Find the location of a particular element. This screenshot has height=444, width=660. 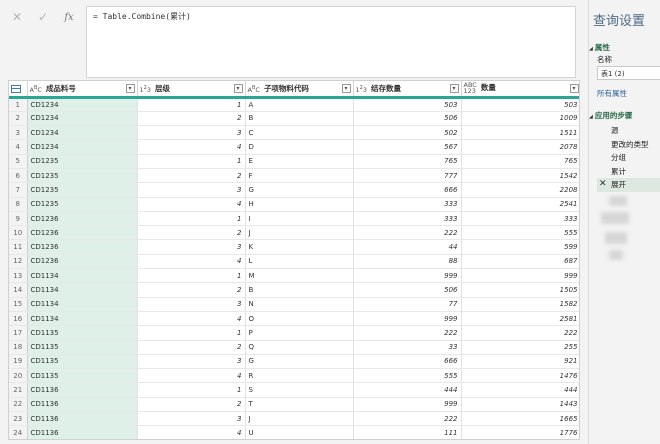

cell-material: O is located at coordinates (299, 319).